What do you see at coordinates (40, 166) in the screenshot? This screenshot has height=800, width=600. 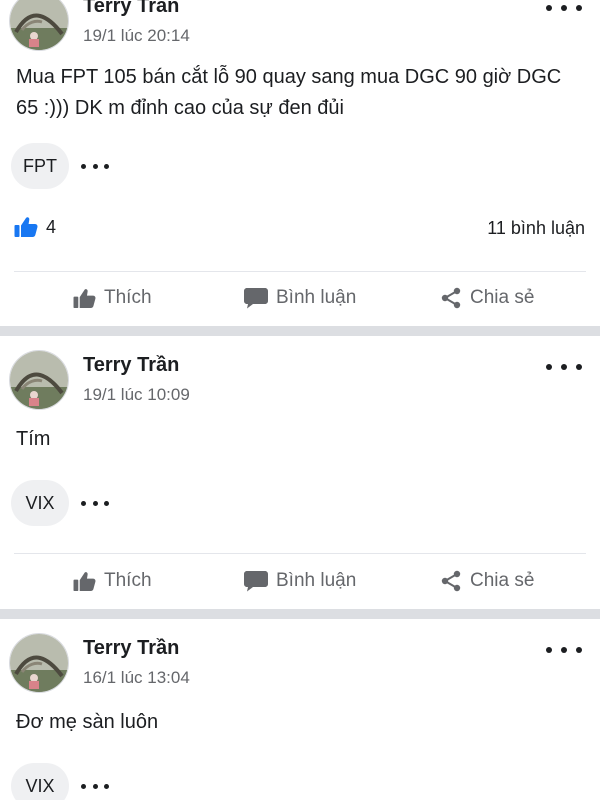 I see `stock-tag-chip: FPT` at bounding box center [40, 166].